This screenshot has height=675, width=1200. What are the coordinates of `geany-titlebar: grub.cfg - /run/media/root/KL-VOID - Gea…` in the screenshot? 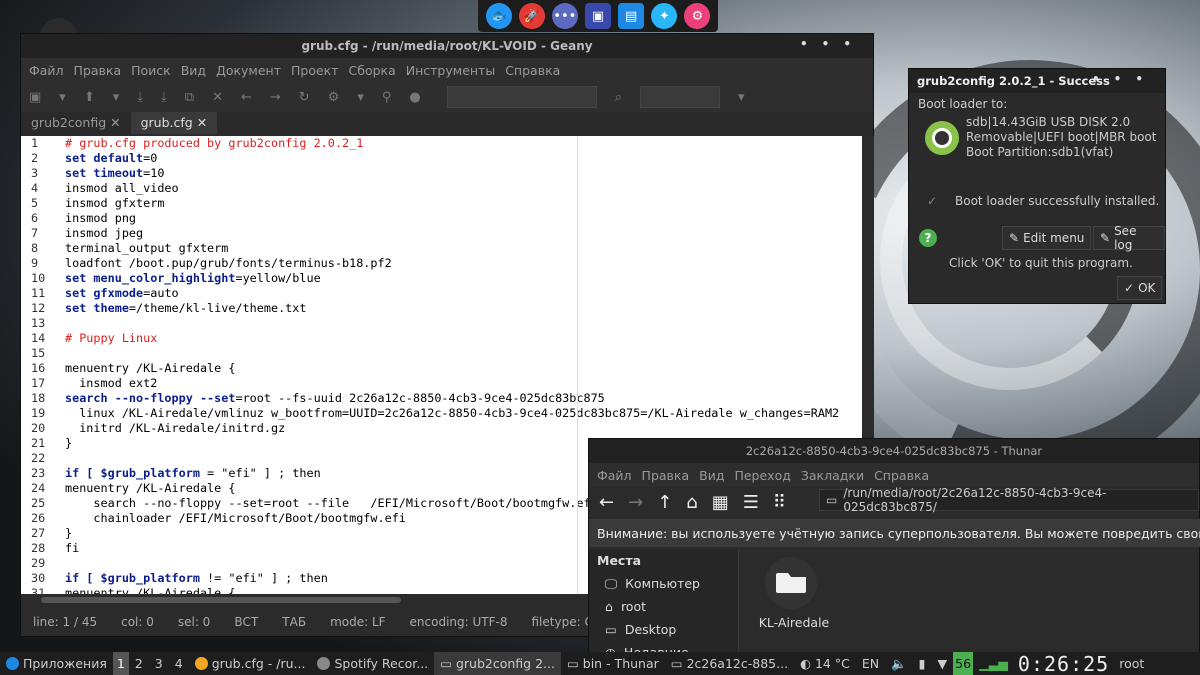 It's located at (447, 46).